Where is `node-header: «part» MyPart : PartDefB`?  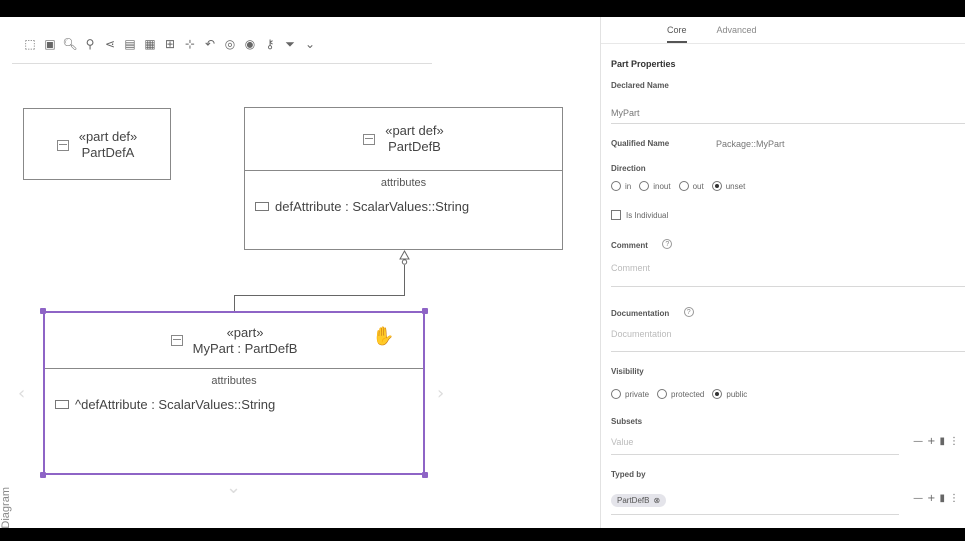
node-header: «part» MyPart : PartDefB is located at coordinates (234, 340).